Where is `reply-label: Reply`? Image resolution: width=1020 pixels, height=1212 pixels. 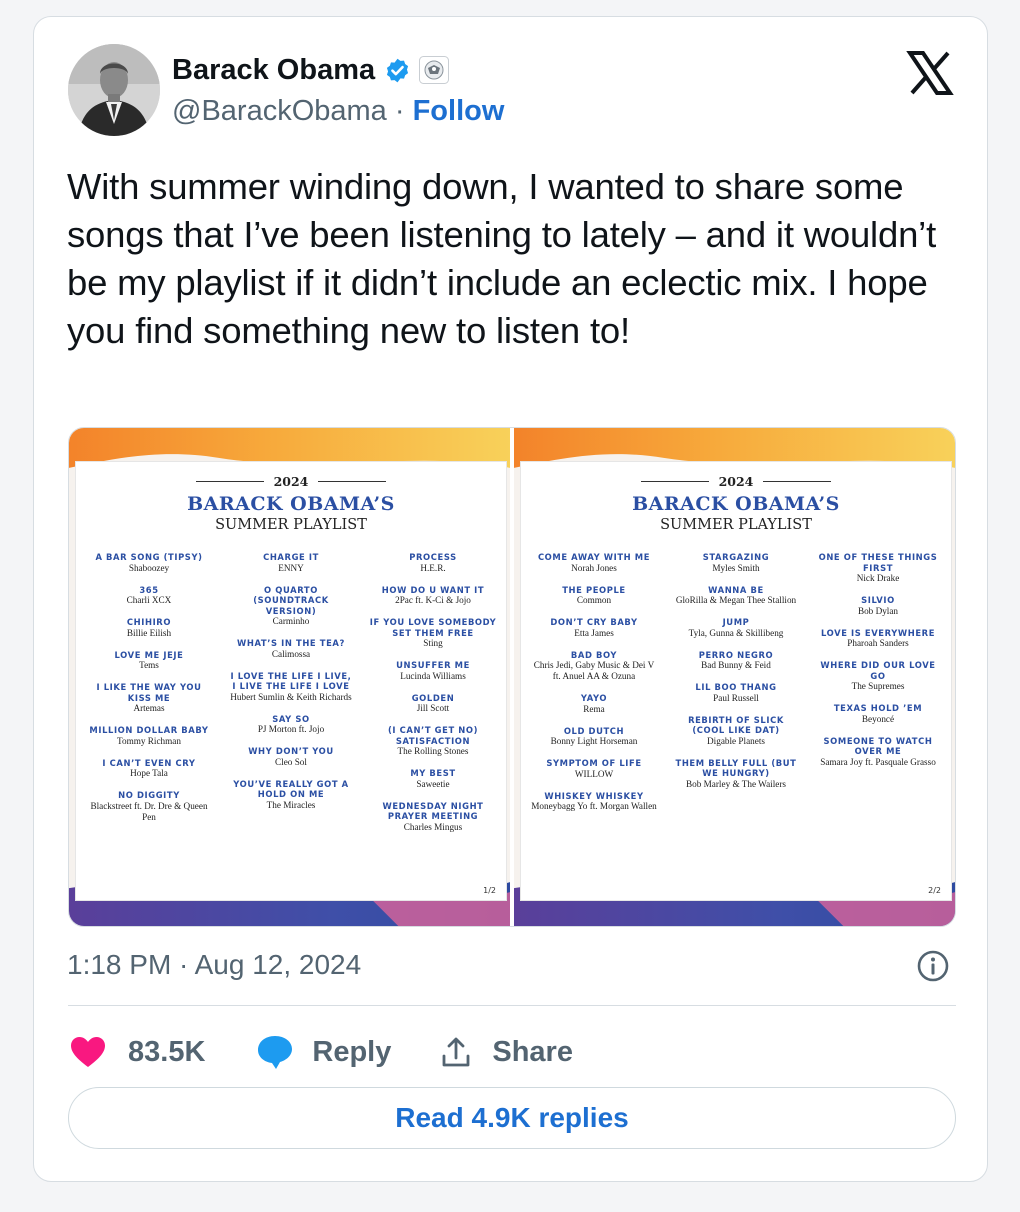 reply-label: Reply is located at coordinates (352, 1051).